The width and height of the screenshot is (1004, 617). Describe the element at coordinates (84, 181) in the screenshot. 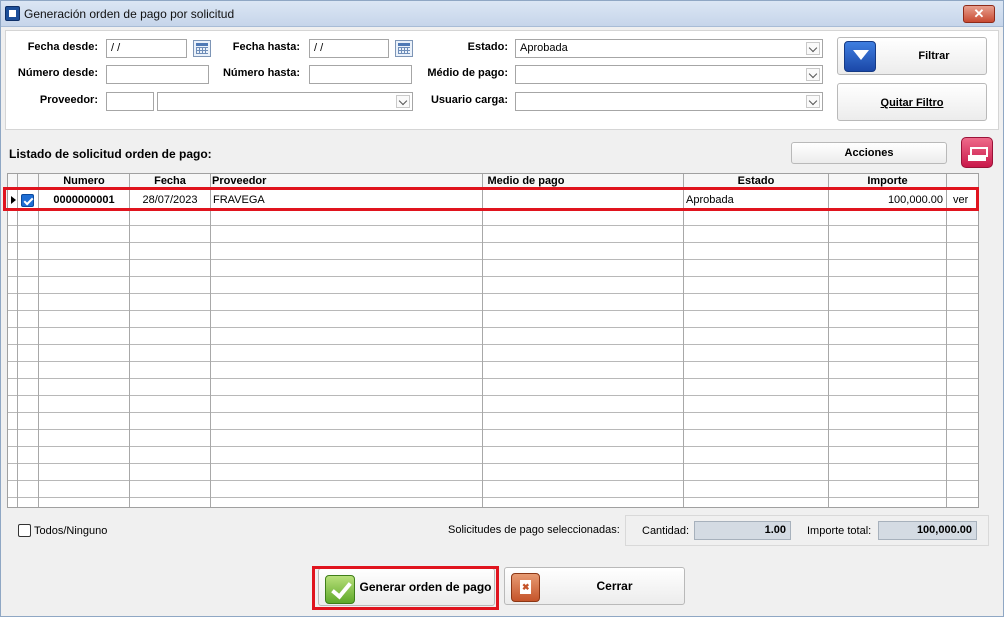

I see `col-header-numero: Numero` at that location.